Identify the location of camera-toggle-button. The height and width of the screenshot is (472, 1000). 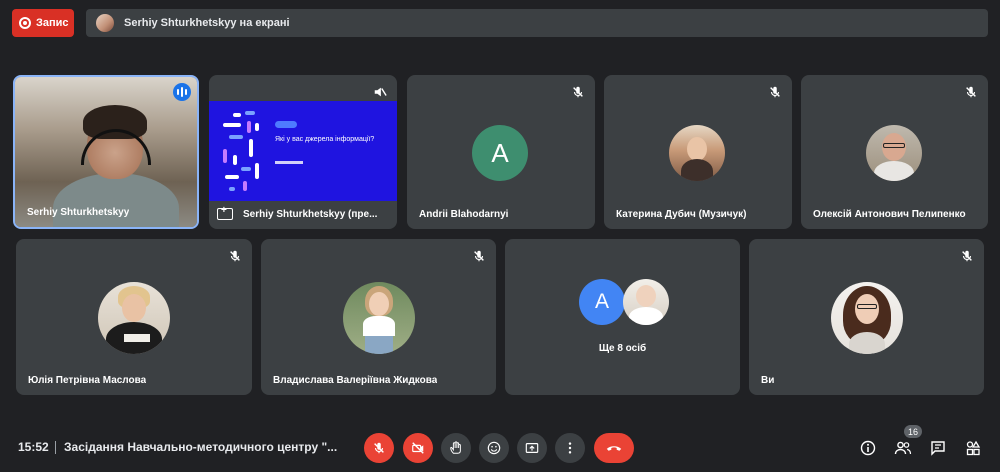
(418, 448).